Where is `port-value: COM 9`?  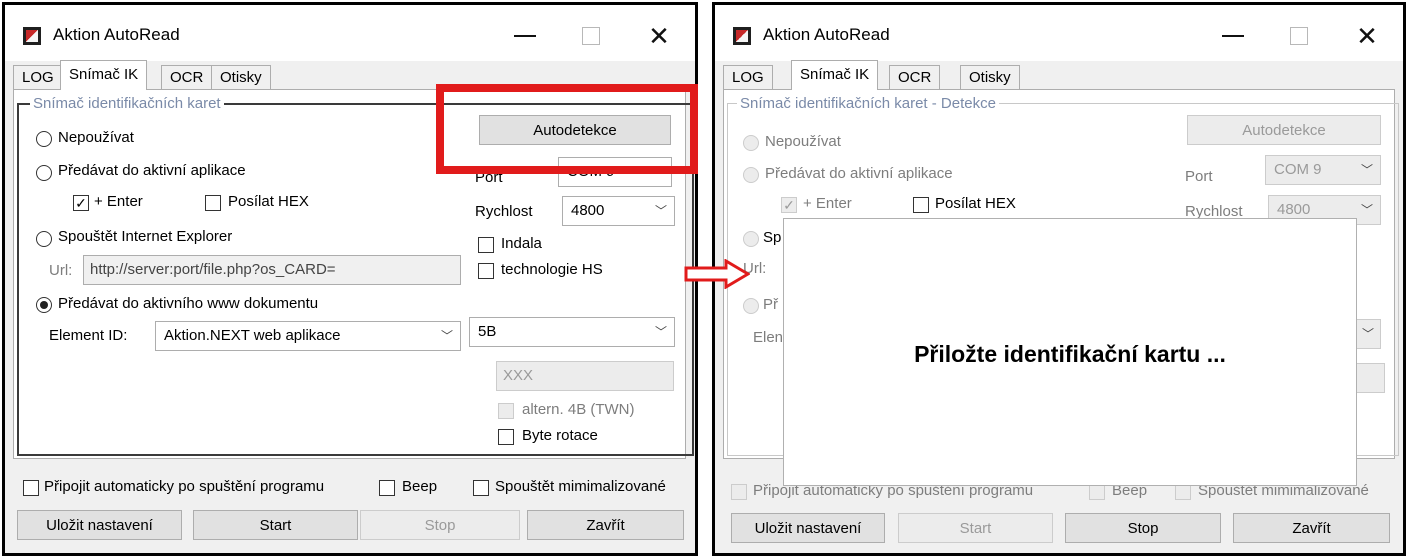
port-value: COM 9 is located at coordinates (1298, 169).